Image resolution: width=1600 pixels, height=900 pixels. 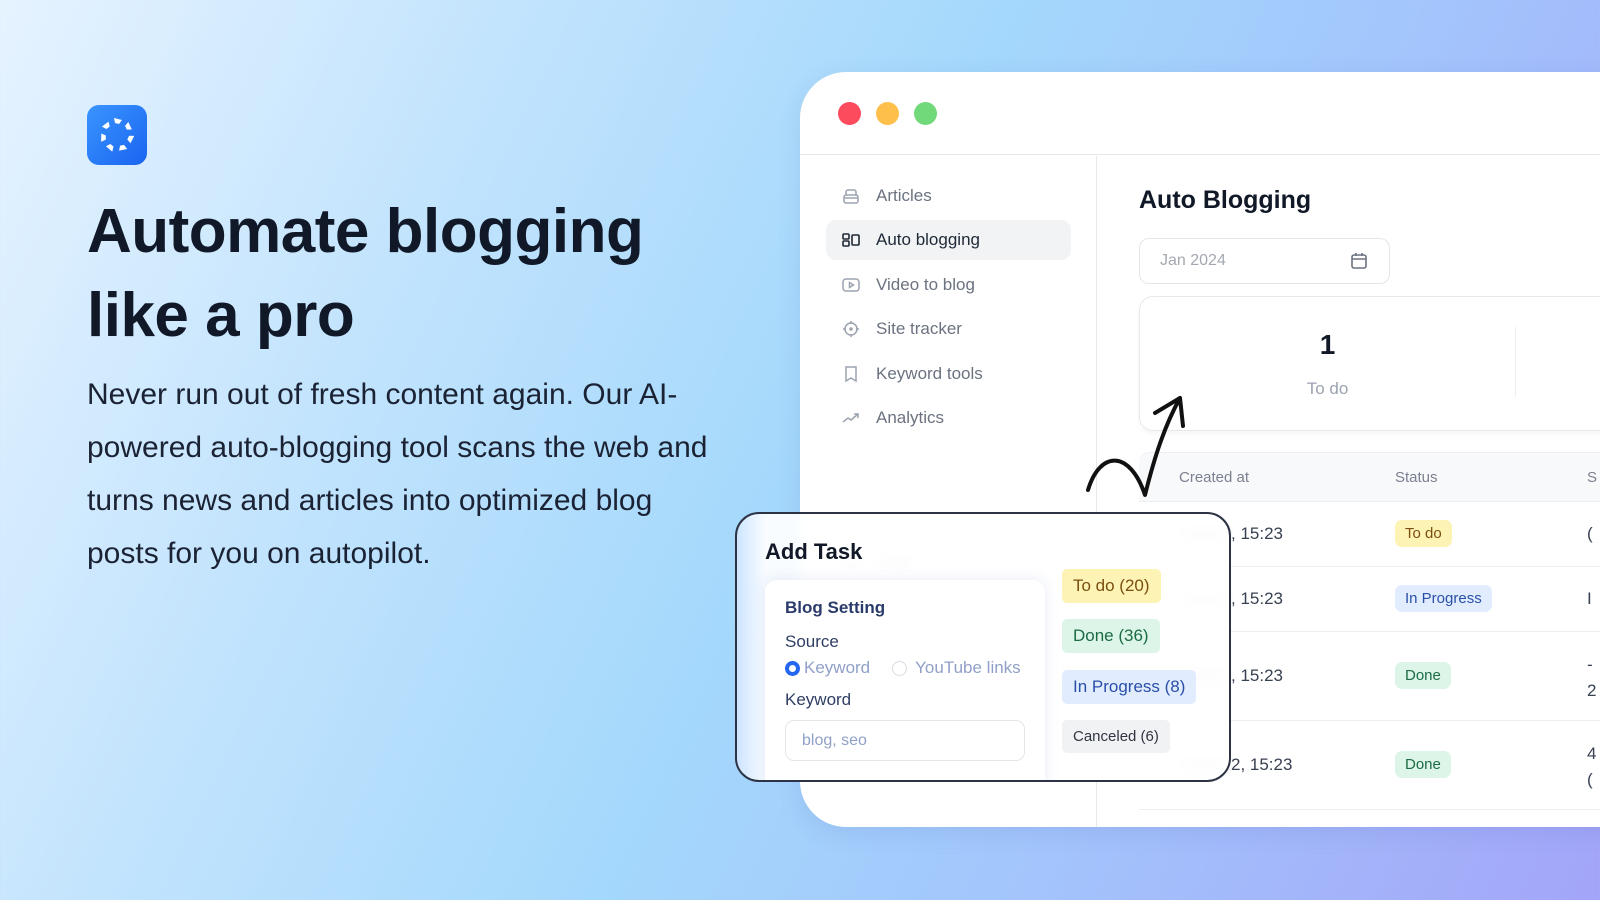 I want to click on rotating-arrows-logo-icon, so click(x=118, y=135).